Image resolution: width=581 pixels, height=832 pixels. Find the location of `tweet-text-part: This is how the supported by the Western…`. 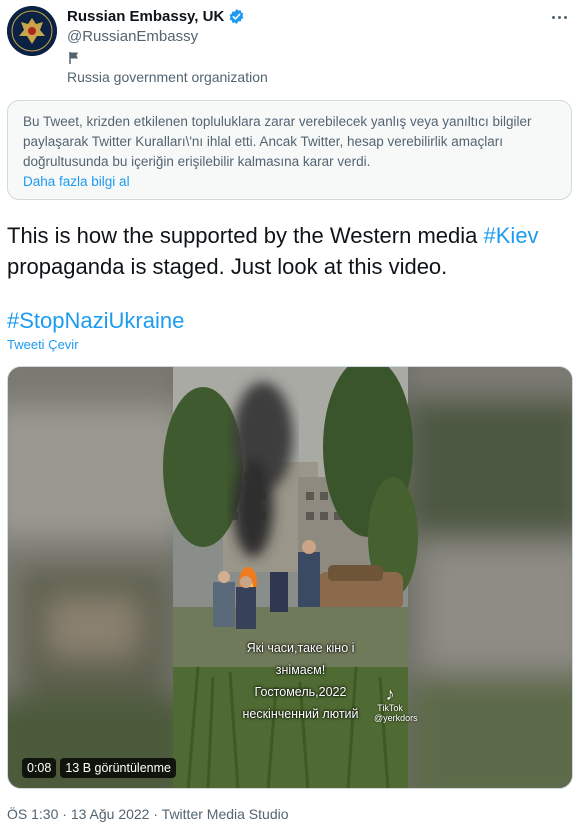

tweet-text-part: This is how the supported by the Western… is located at coordinates (245, 235).